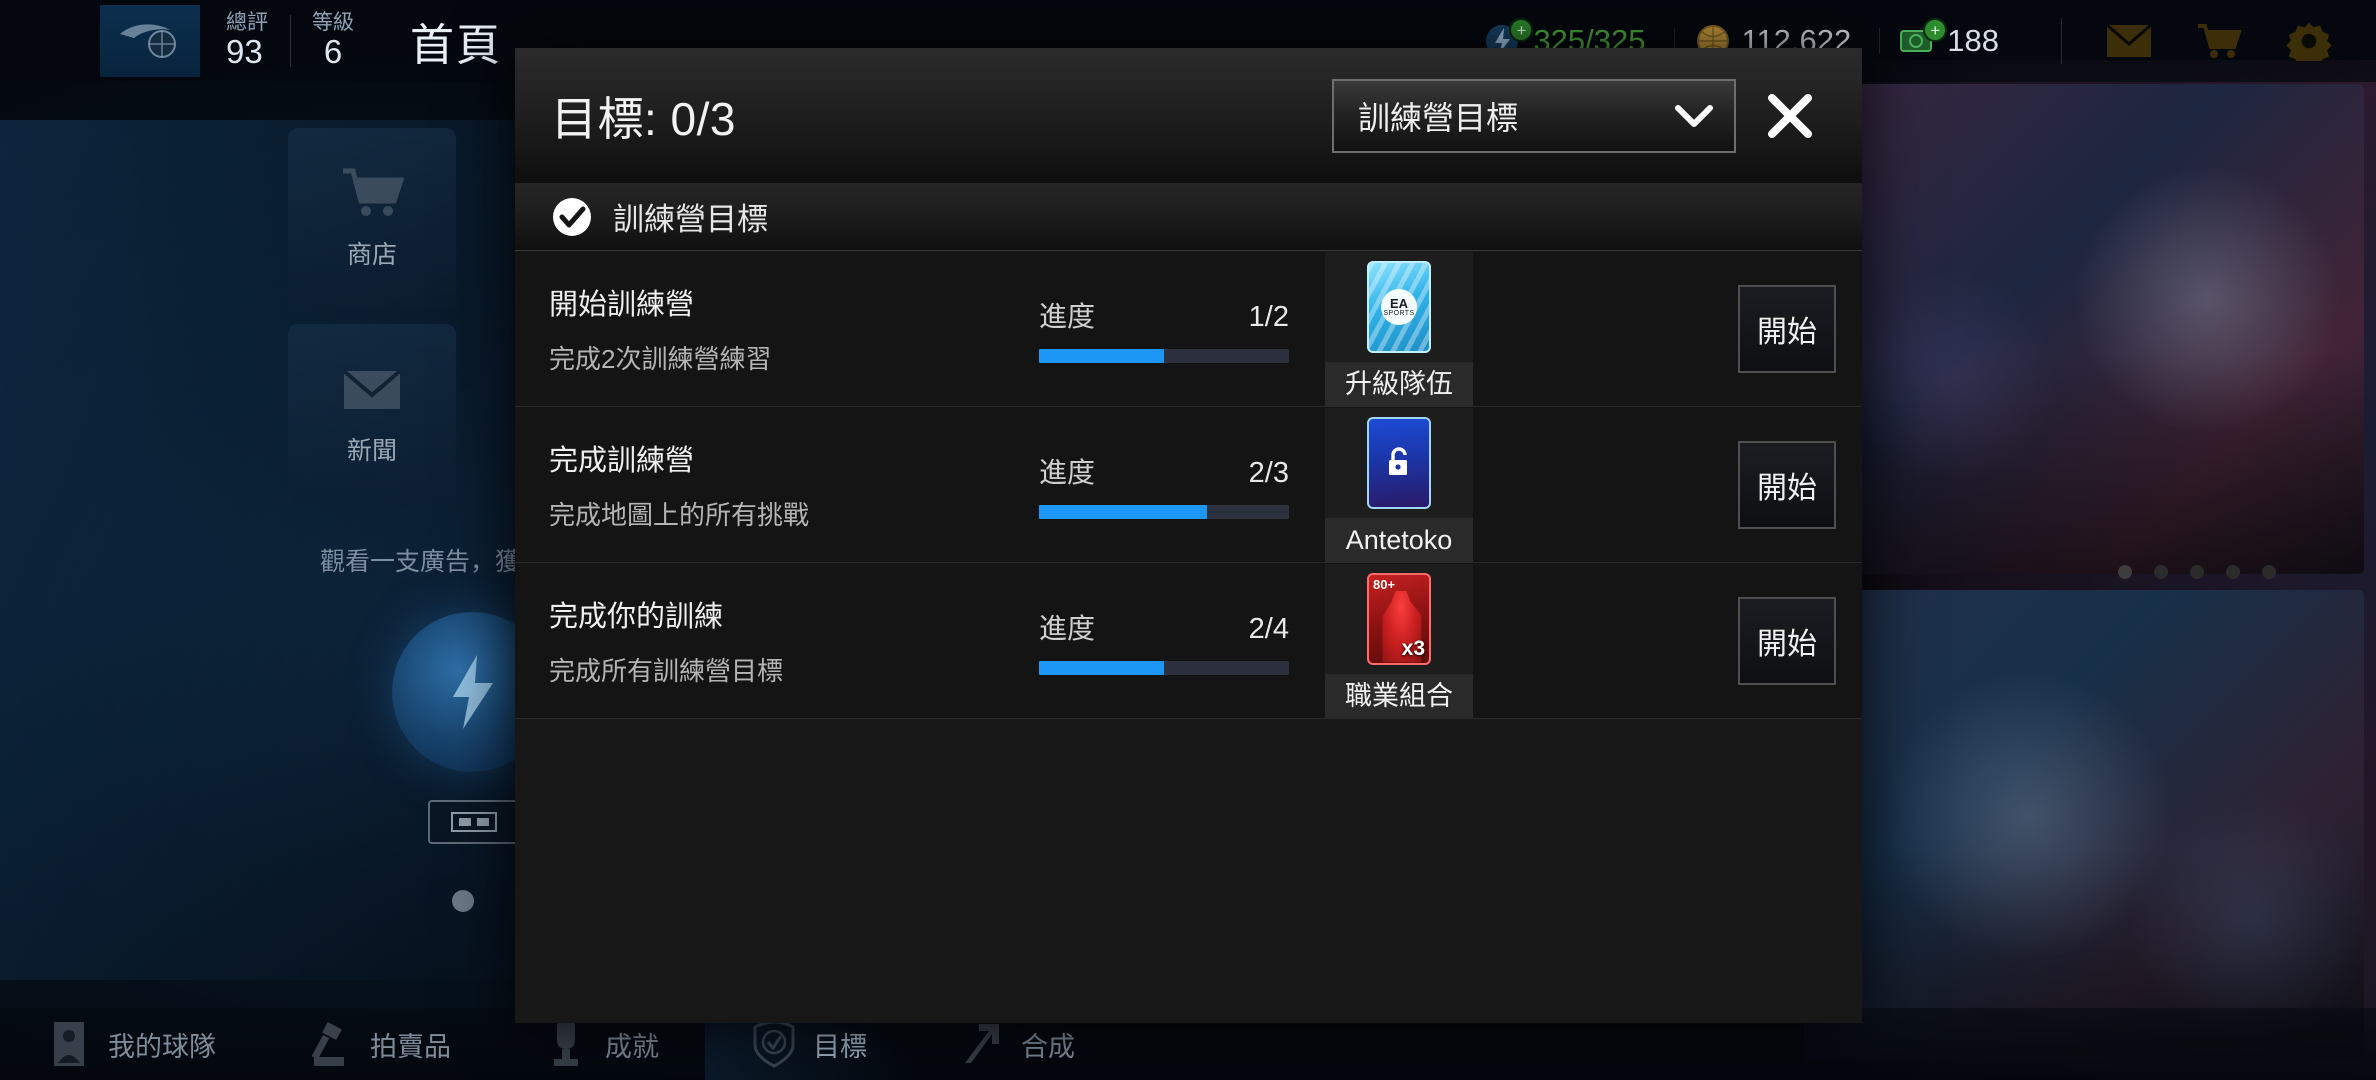 The image size is (2376, 1080). I want to click on task-reward: EA SPORTS 升級隊伍, so click(1399, 328).